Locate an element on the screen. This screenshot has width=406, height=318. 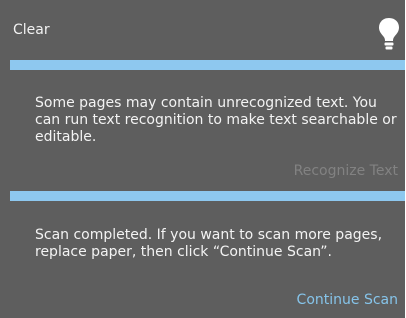
continue-scan-link: Continue Scan is located at coordinates (347, 300).